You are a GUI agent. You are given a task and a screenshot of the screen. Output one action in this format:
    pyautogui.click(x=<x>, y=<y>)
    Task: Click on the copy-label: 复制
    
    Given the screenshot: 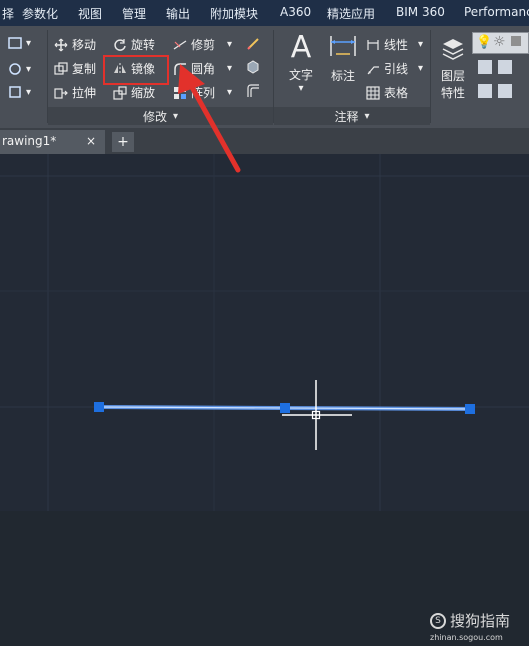 What is the action you would take?
    pyautogui.click(x=84, y=69)
    